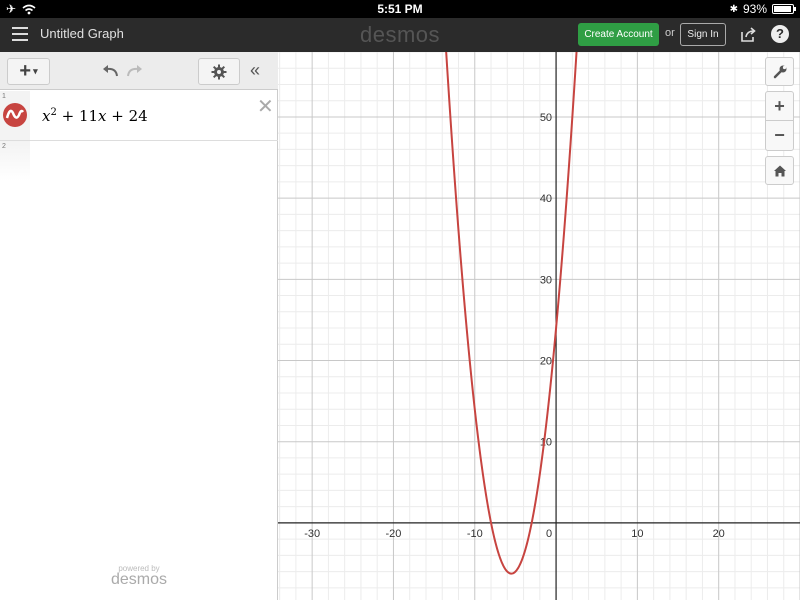 This screenshot has height=600, width=800. I want to click on collapse-panel-icon: «, so click(255, 70).